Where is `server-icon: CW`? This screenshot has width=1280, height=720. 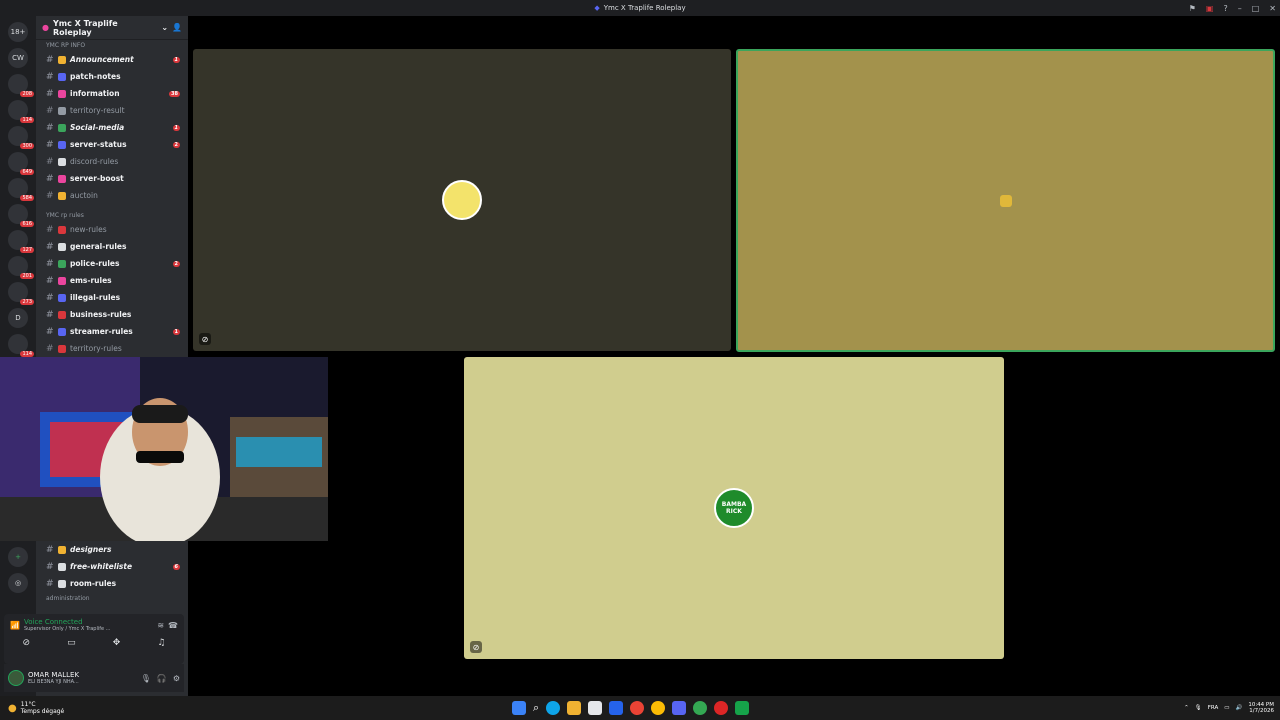 server-icon: CW is located at coordinates (18, 58).